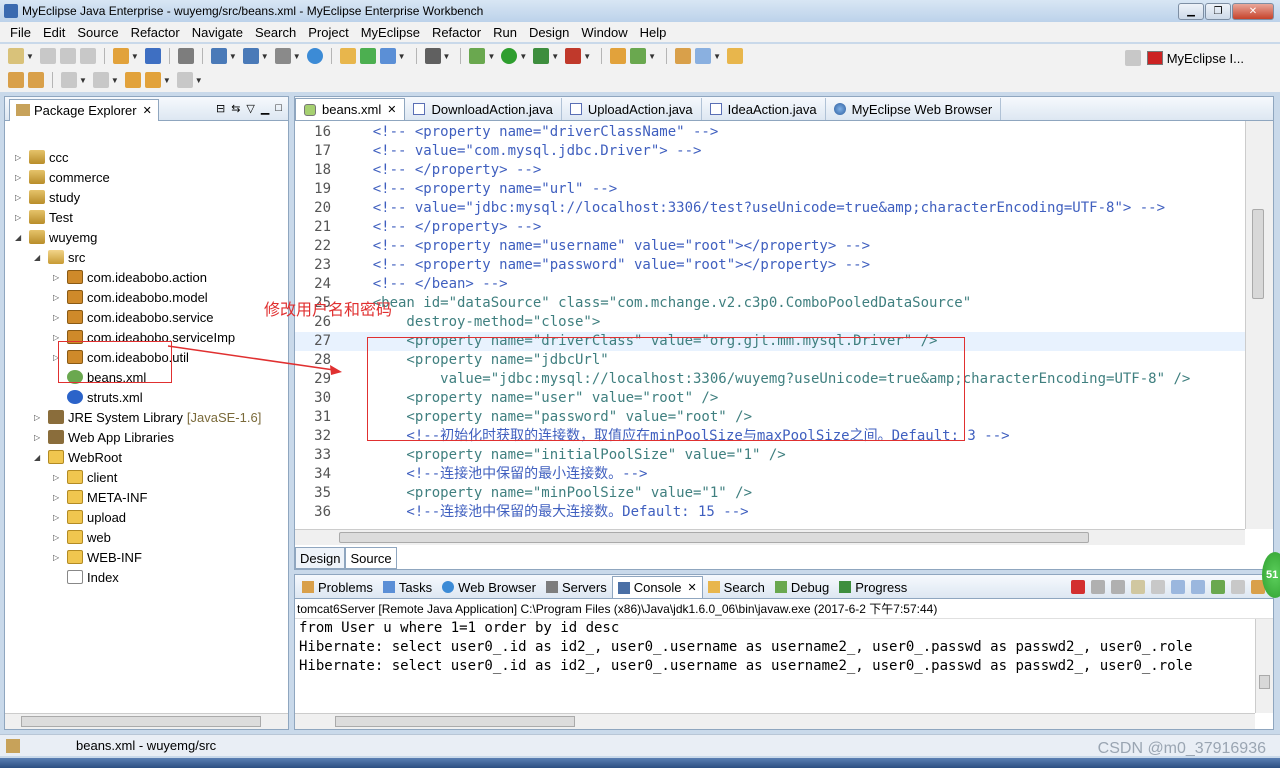 This screenshot has width=1280, height=768. I want to click on package-dropdown-icon: ▼, so click(135, 56).